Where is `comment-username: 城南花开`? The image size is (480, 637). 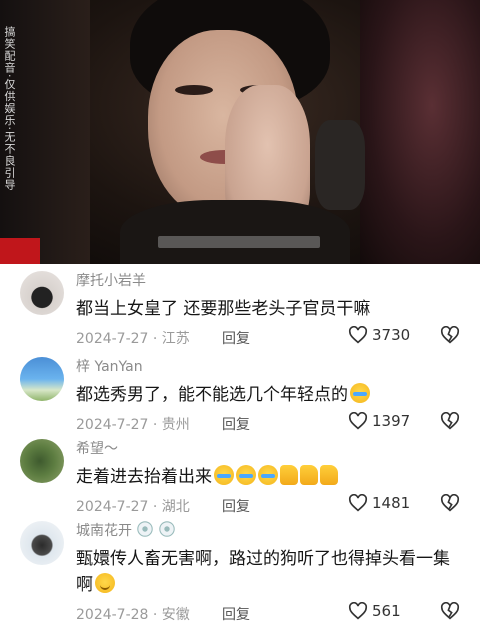
comment-username: 城南花开 is located at coordinates (126, 530).